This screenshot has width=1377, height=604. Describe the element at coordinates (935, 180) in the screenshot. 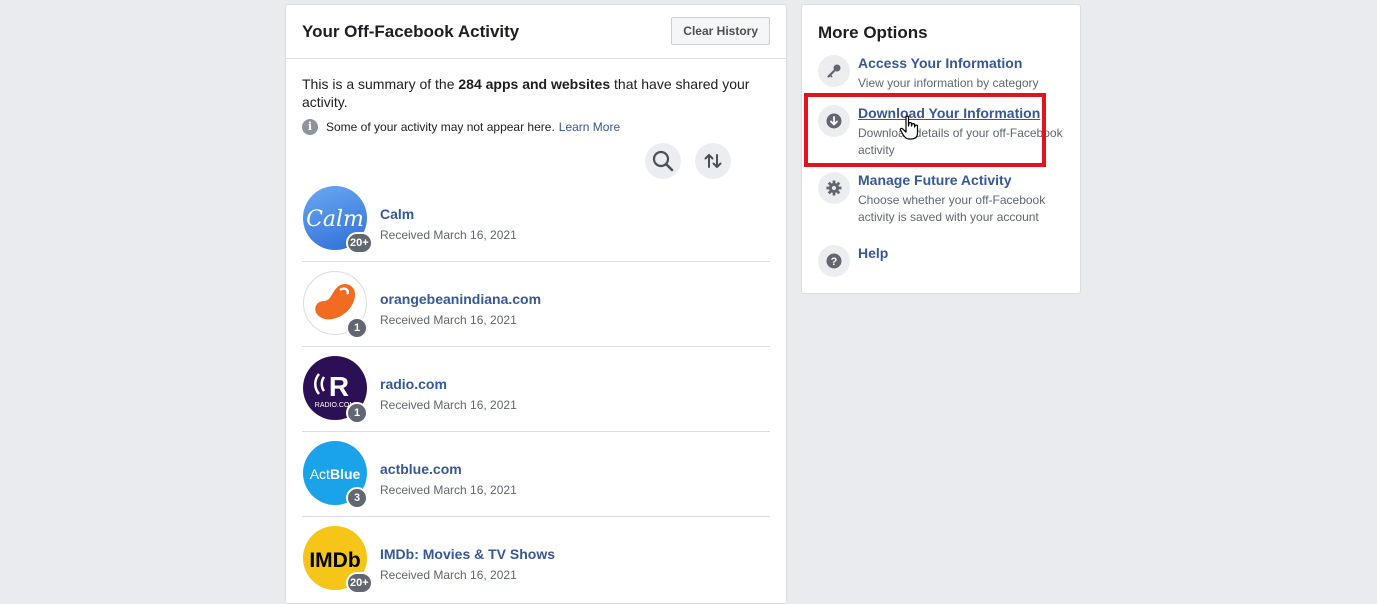

I see `option-title: Manage Future Activity` at that location.